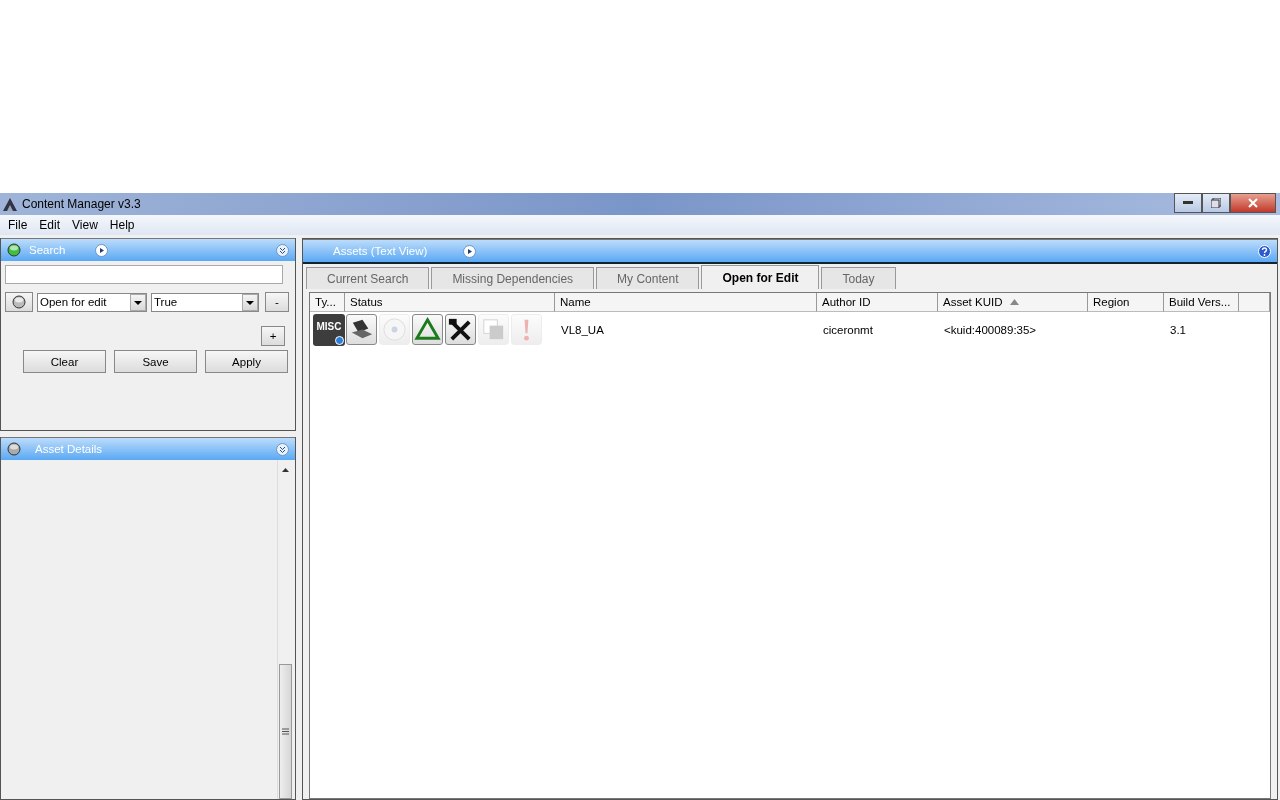  What do you see at coordinates (858, 278) in the screenshot?
I see `tab: Today` at bounding box center [858, 278].